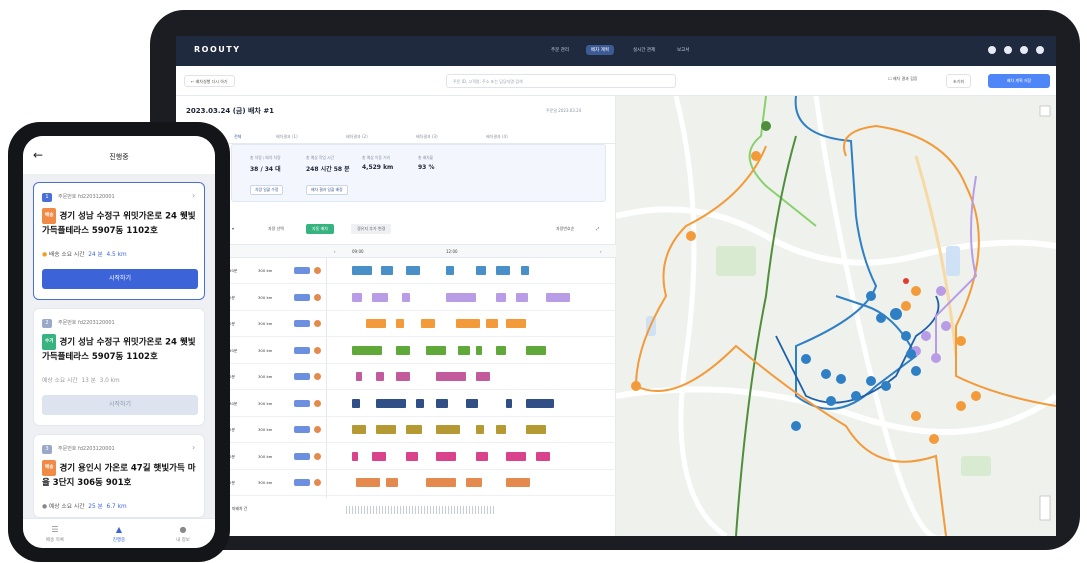 The height and width of the screenshot is (563, 1087). I want to click on vehicle-row: 차량 100건10시간 30분300 km, so click(396, 404).